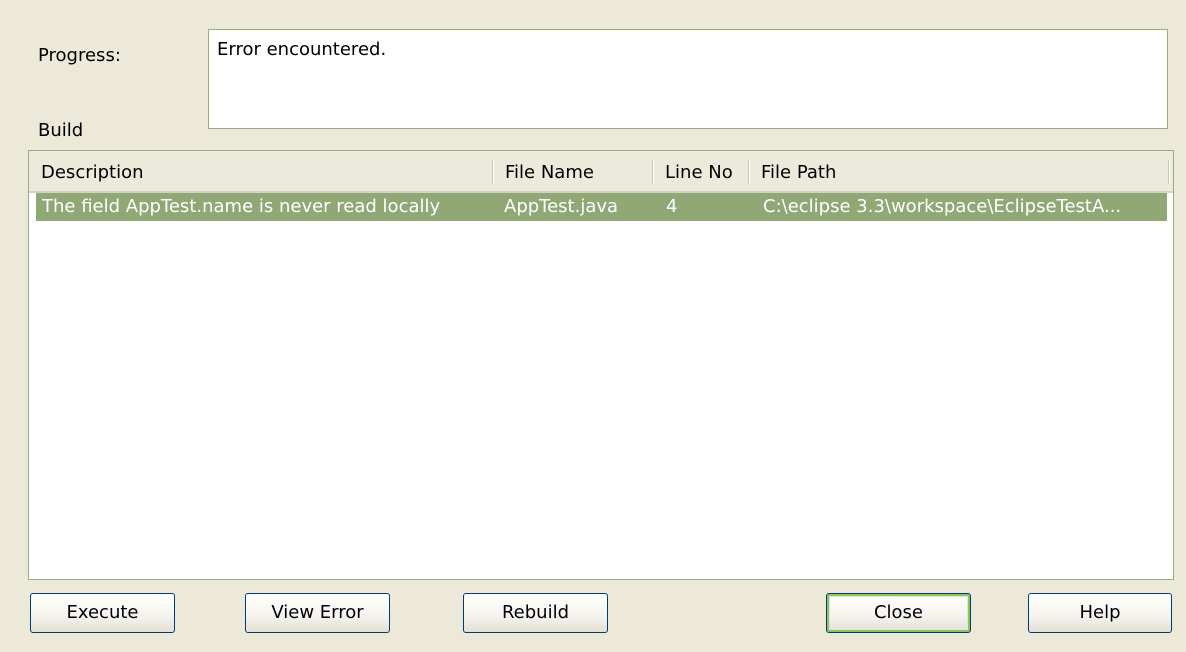 The width and height of the screenshot is (1186, 652). I want to click on cell-line-no: 4, so click(672, 206).